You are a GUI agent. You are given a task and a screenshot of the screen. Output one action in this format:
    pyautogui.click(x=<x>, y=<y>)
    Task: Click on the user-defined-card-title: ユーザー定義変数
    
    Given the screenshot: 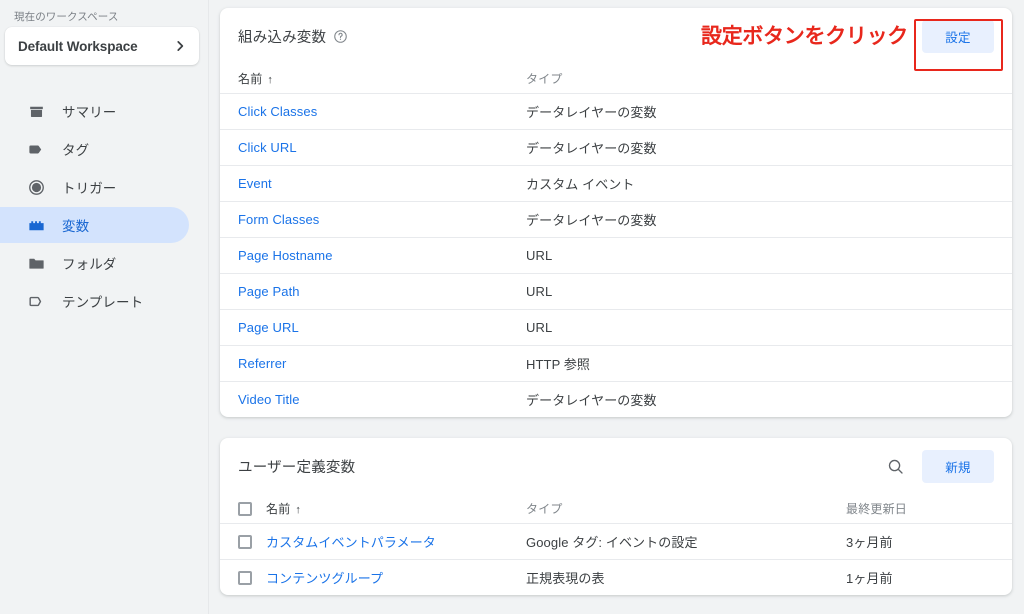 What is the action you would take?
    pyautogui.click(x=297, y=467)
    